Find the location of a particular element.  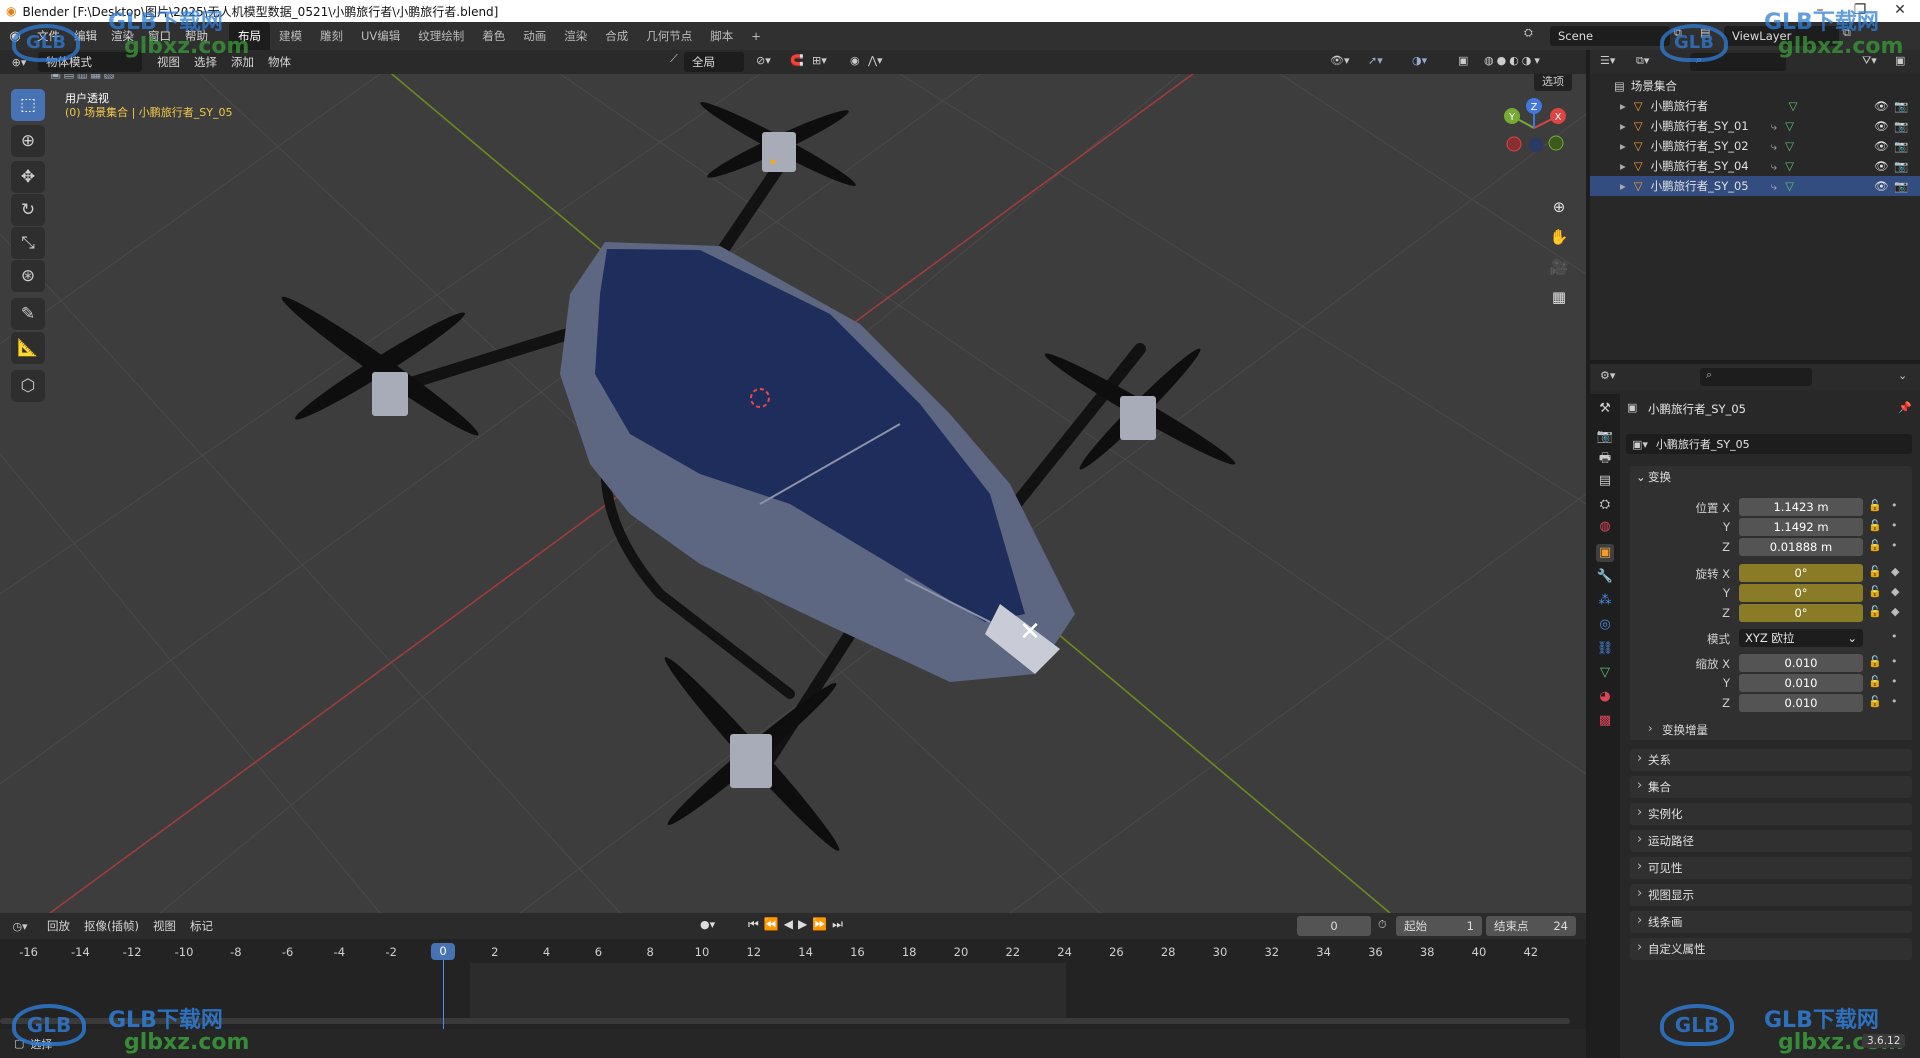

outliner-item: ▸ ▽ 小鹏旅行者_SY_05 ⤷ ▽ 👁 📷 is located at coordinates (1755, 186).